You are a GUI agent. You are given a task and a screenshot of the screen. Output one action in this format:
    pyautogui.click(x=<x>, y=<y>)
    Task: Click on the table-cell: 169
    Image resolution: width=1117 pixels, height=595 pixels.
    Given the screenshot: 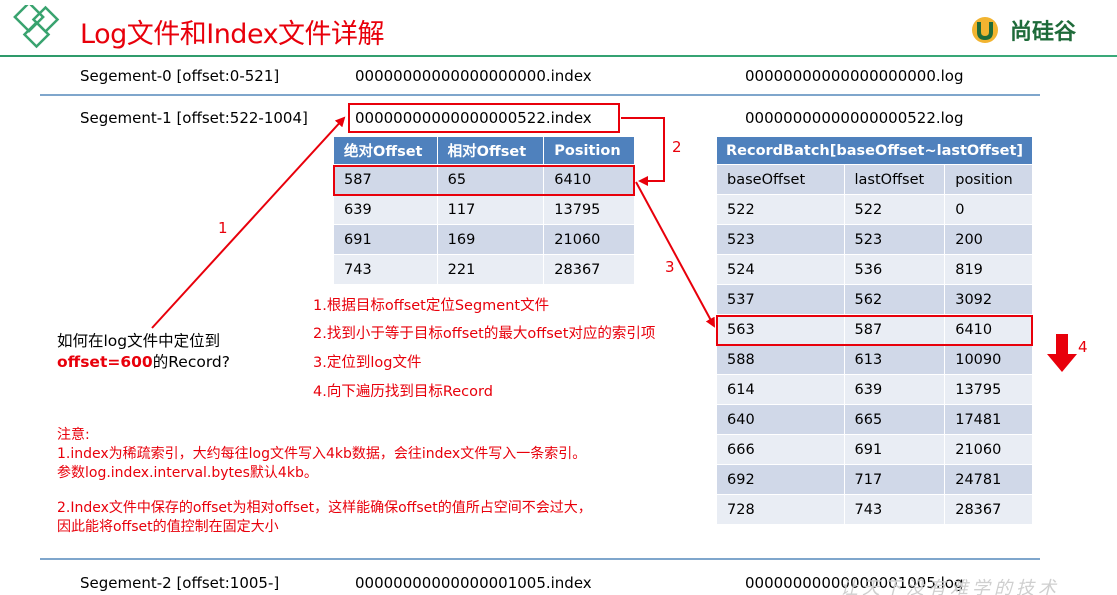 What is the action you would take?
    pyautogui.click(x=490, y=239)
    